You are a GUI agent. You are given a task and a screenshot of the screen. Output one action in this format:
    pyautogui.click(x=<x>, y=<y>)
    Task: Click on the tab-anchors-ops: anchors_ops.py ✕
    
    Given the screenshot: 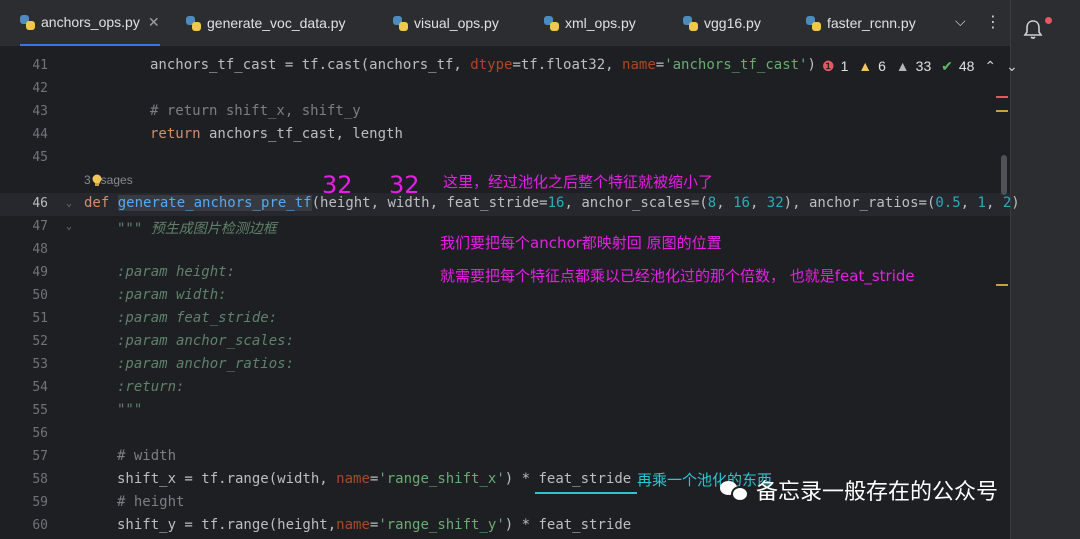 What is the action you would take?
    pyautogui.click(x=90, y=23)
    